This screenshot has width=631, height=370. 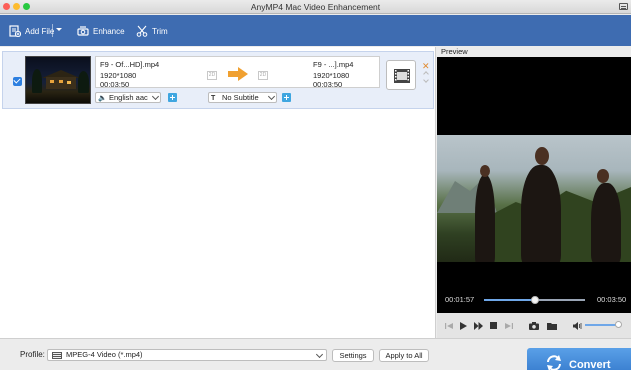 I want to click on audio-track-value: English aac, so click(x=128, y=97).